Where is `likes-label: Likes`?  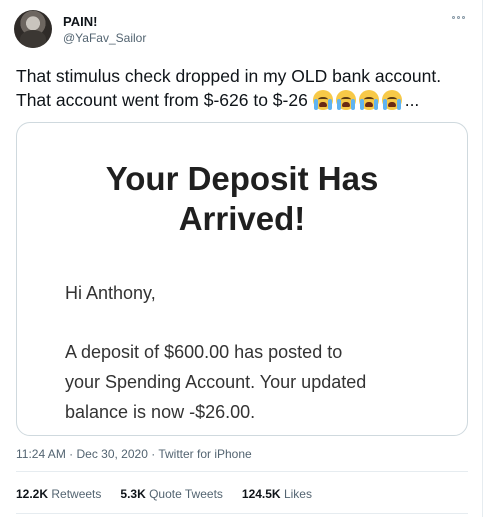
likes-label: Likes is located at coordinates (296, 494).